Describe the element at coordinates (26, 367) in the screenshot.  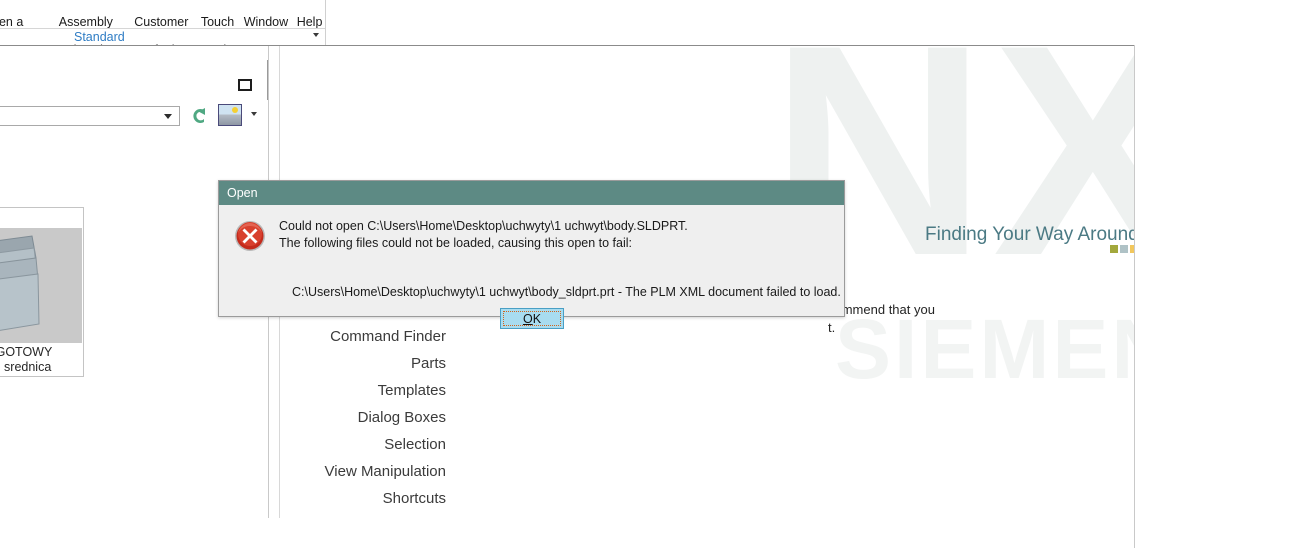
I see `recent-part-caption-line2: ny ze srednica` at that location.